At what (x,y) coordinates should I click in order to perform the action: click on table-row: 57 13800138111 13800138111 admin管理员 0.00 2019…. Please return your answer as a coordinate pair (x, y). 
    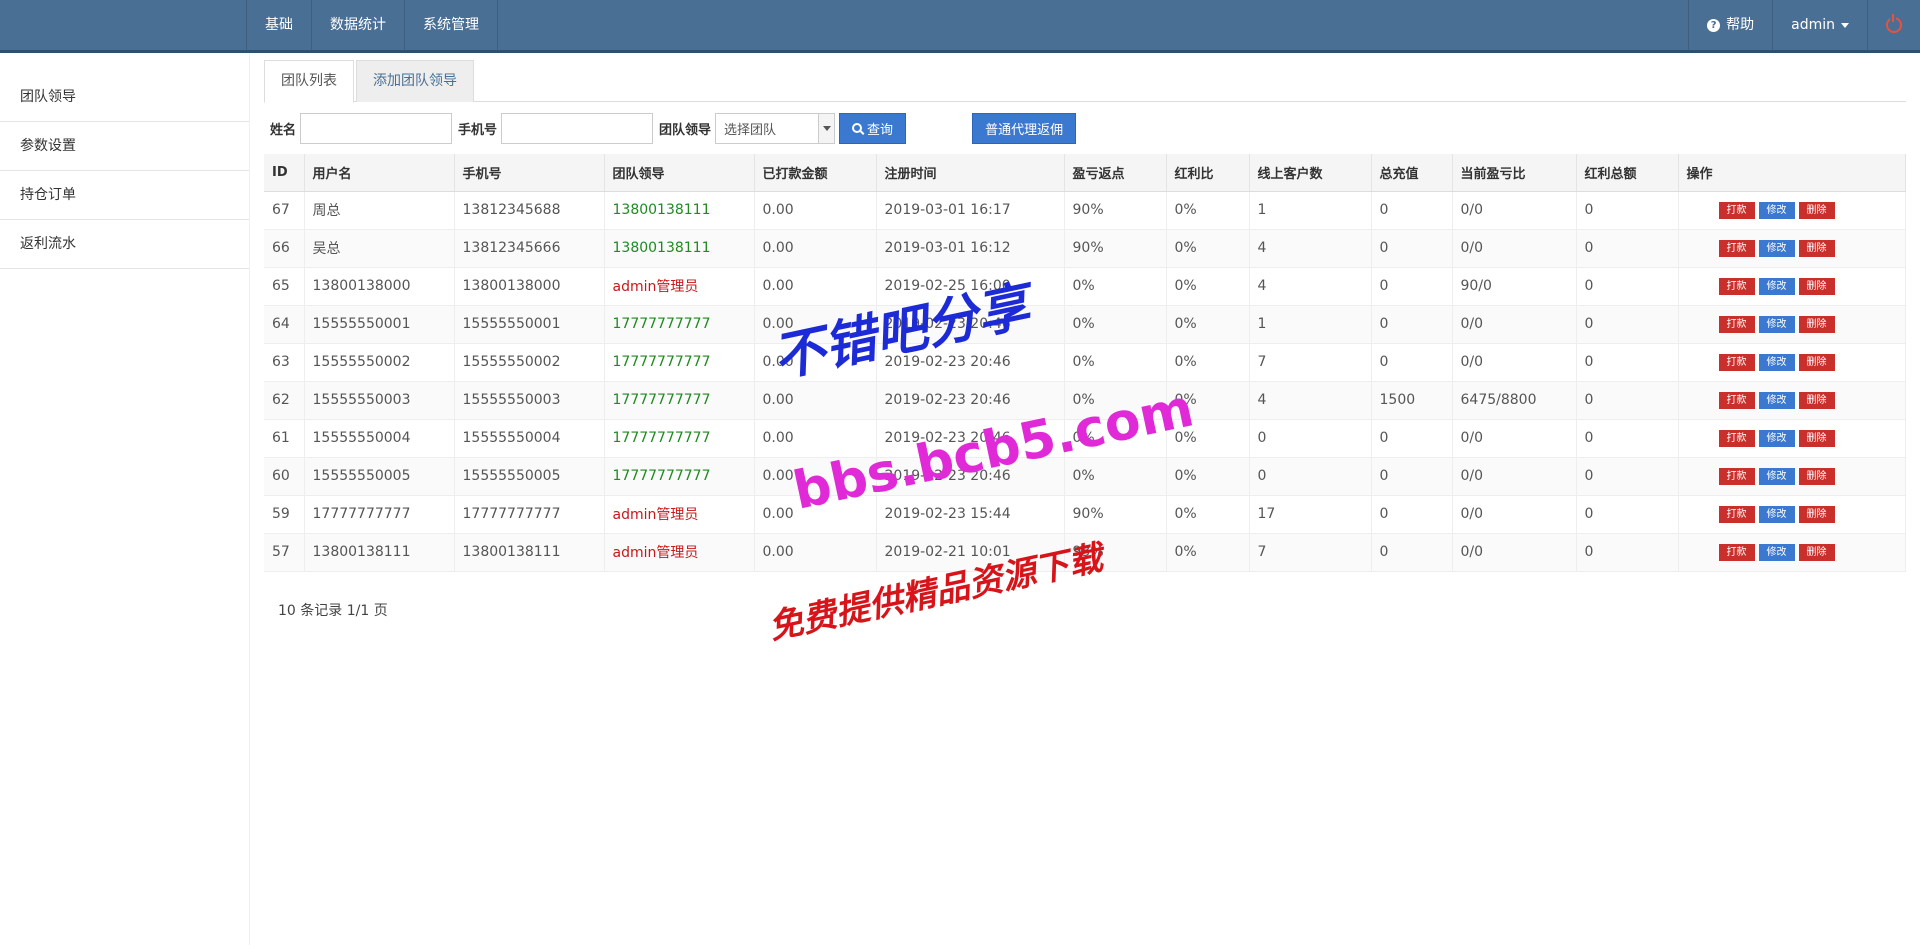
    Looking at the image, I should click on (1085, 552).